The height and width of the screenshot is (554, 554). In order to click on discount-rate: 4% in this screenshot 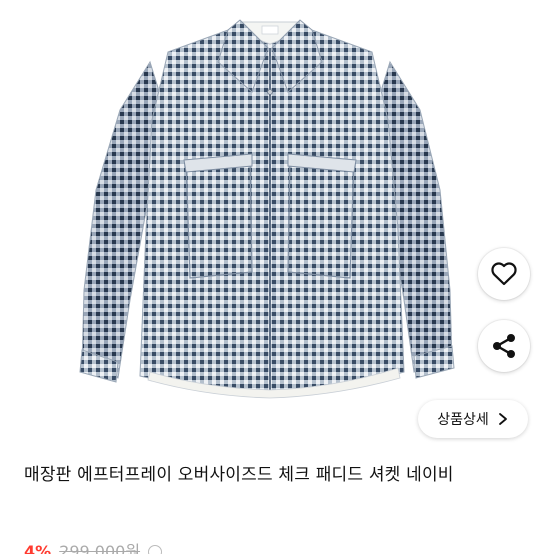, I will do `click(38, 548)`.